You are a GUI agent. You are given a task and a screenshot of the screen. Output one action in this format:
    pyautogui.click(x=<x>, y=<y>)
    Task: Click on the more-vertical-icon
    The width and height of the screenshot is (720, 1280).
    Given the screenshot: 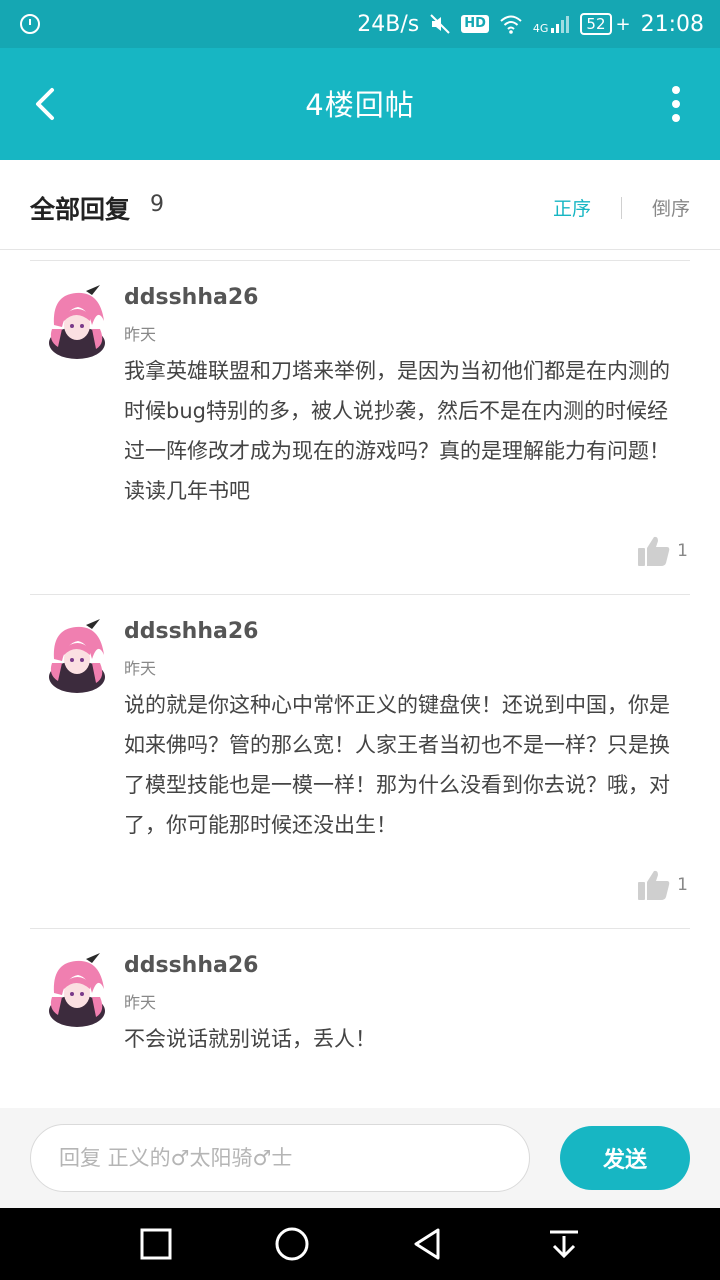 What is the action you would take?
    pyautogui.click(x=676, y=104)
    